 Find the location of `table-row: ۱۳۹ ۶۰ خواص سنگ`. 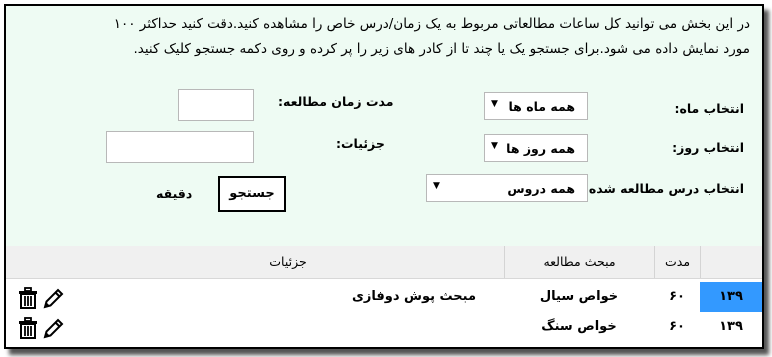

table-row: ۱۳۹ ۶۰ خواص سنگ is located at coordinates (384, 327).